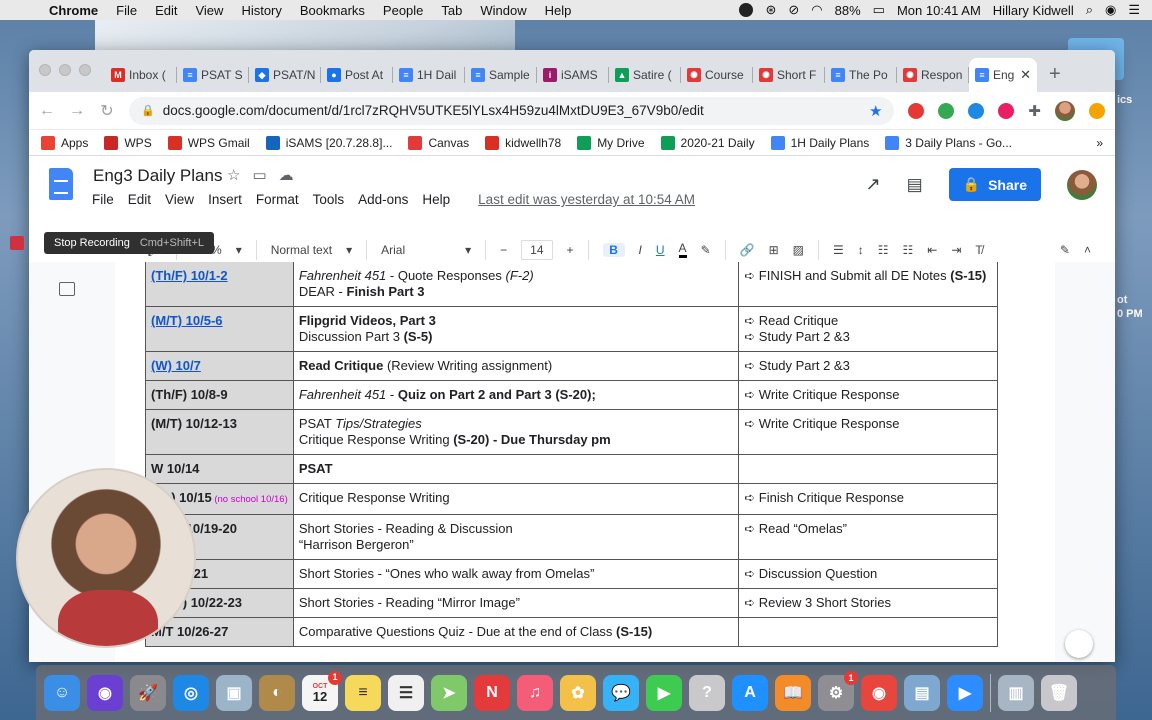  What do you see at coordinates (301, 250) in the screenshot?
I see `style-select: Normal text` at bounding box center [301, 250].